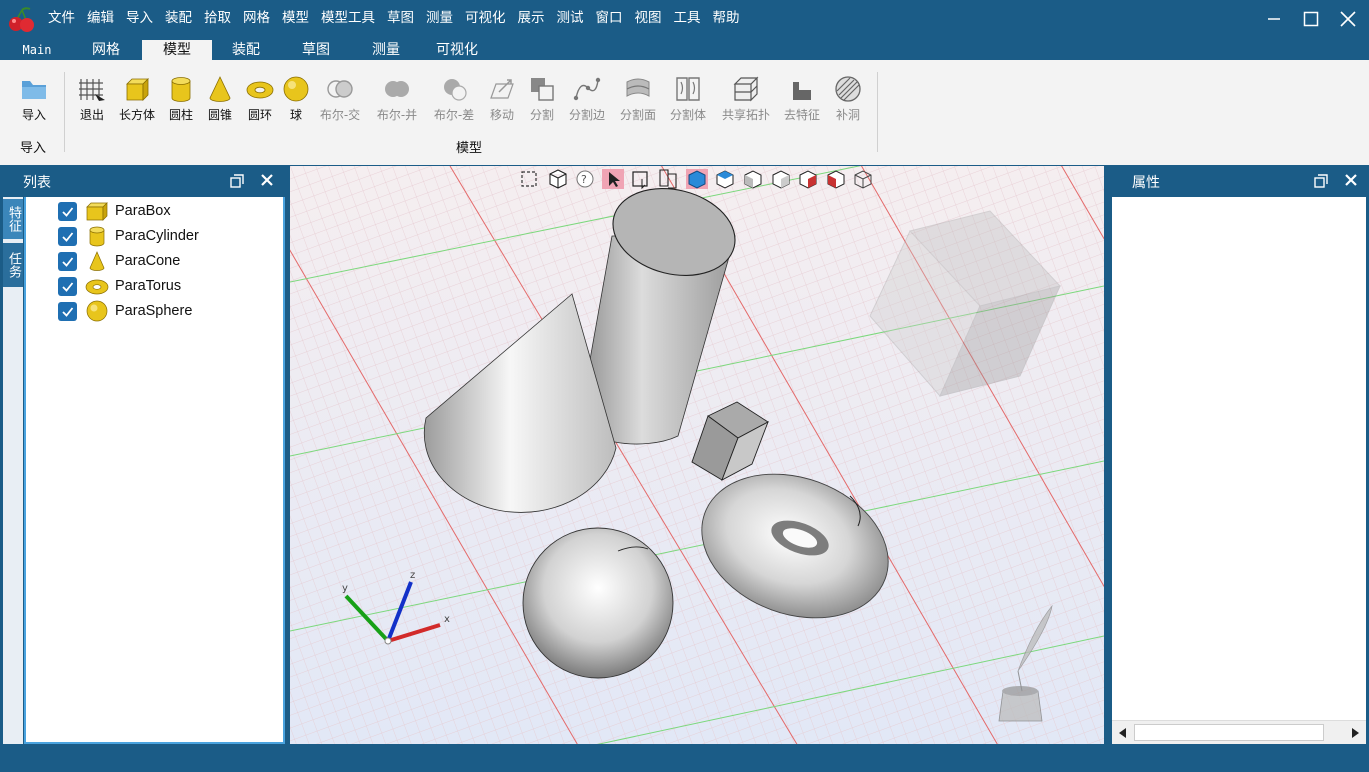 Image resolution: width=1369 pixels, height=772 pixels. Describe the element at coordinates (638, 98) in the screenshot. I see `split-face-button: 分割面` at that location.